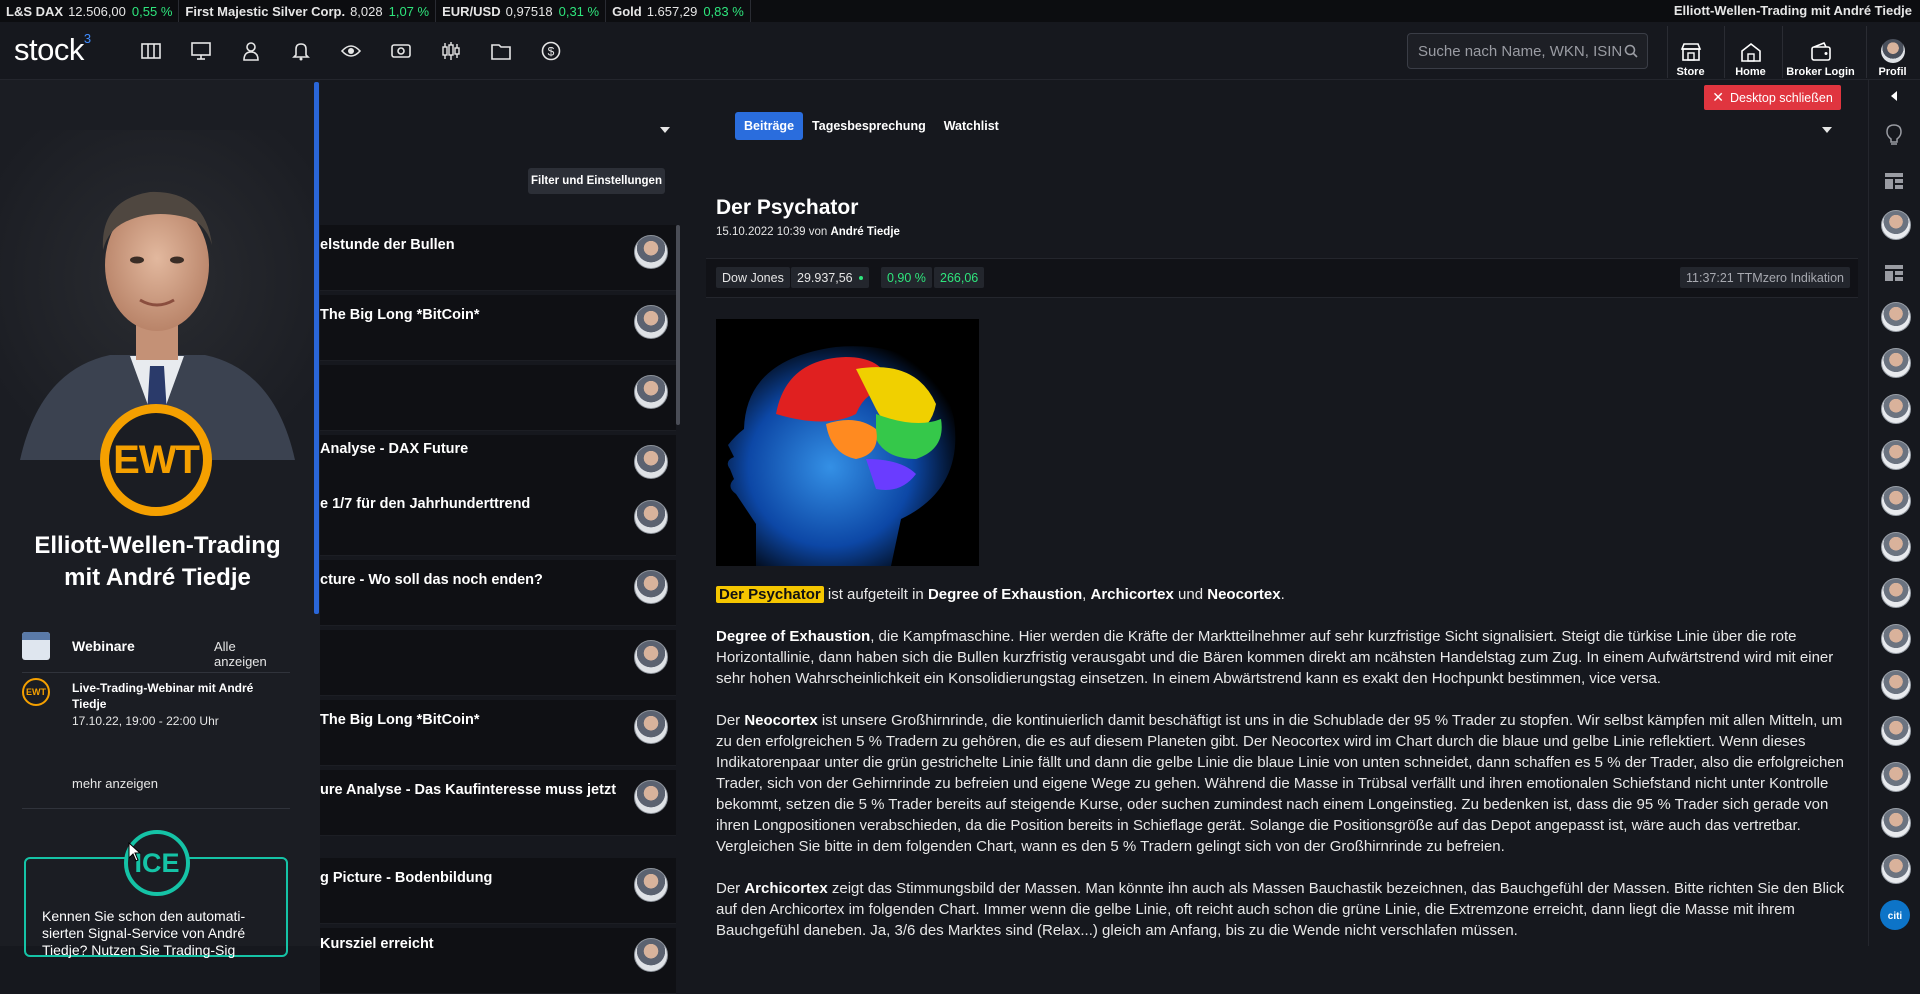  I want to click on article-author: André Tiedje, so click(864, 232).